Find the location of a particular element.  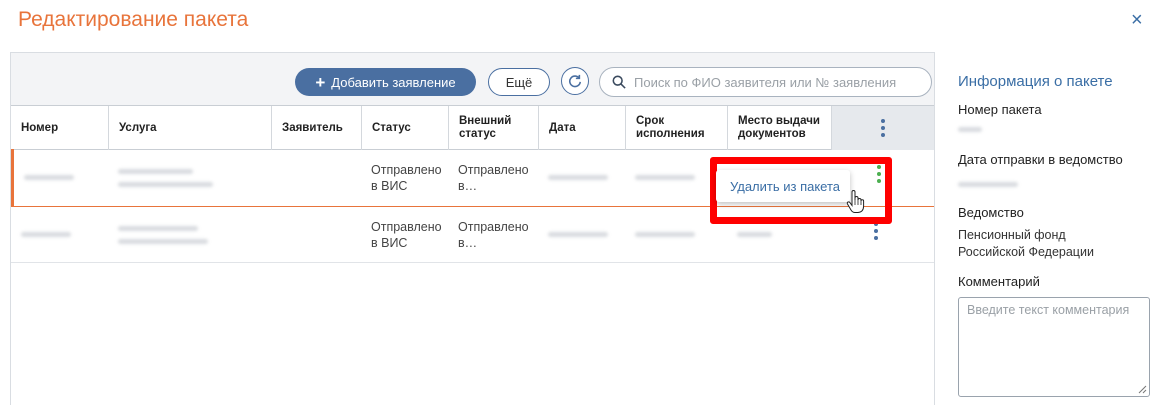

column-header-external-status: Внешний статус is located at coordinates (493, 128).